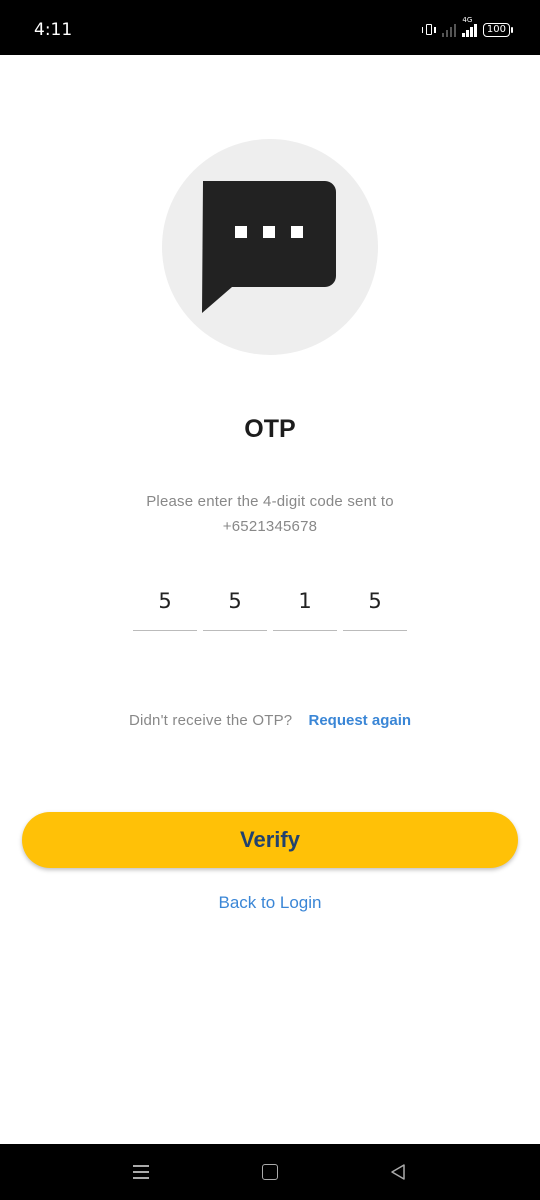 Image resolution: width=540 pixels, height=1200 pixels. Describe the element at coordinates (305, 607) in the screenshot. I see `otp-digit-3: 1` at that location.